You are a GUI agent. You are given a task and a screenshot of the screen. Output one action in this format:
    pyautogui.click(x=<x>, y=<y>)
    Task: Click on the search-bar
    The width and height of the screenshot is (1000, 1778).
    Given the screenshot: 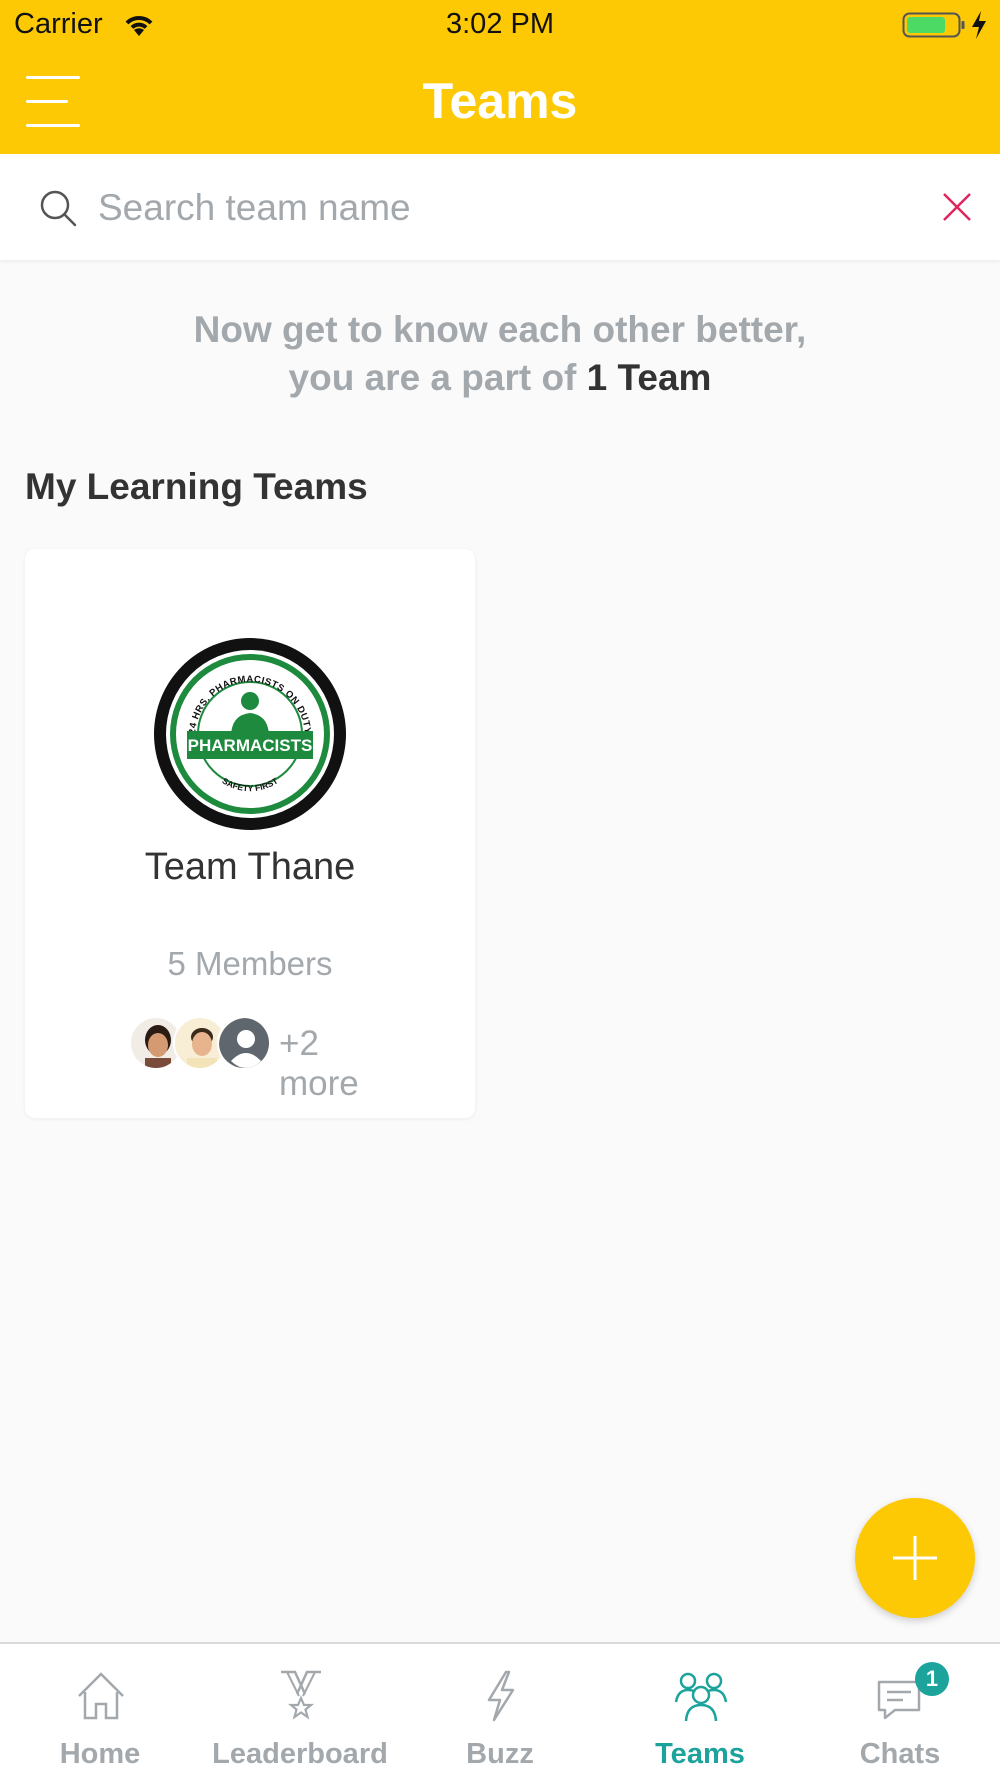 What is the action you would take?
    pyautogui.click(x=500, y=207)
    